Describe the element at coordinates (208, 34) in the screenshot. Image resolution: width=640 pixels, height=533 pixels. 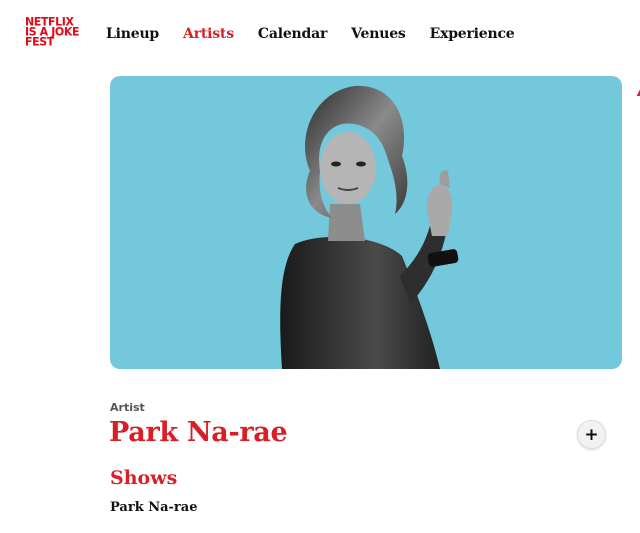
I see `nav-artists: Artists` at that location.